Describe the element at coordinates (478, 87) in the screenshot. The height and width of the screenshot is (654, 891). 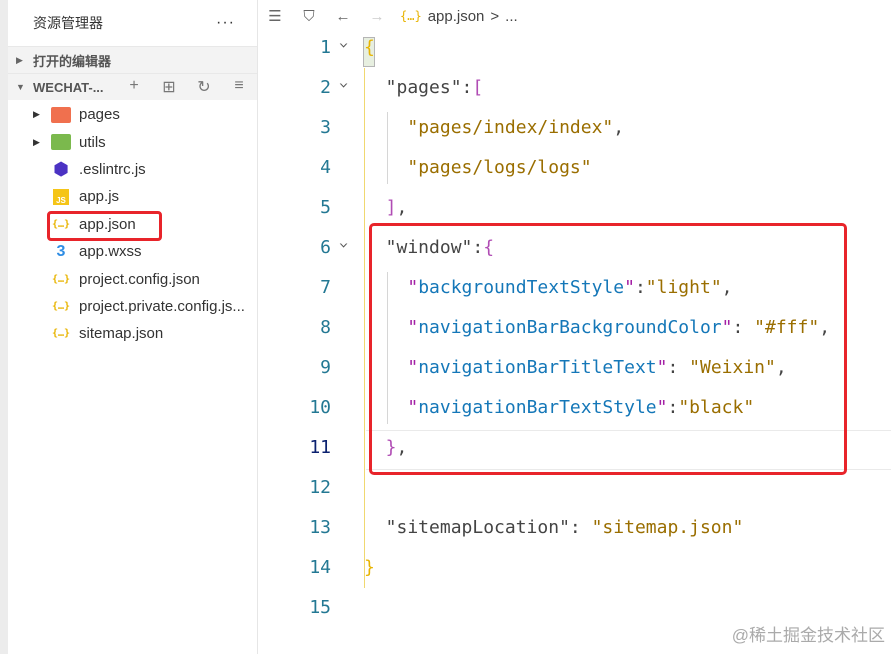
I see `code-token-bracket: [` at that location.